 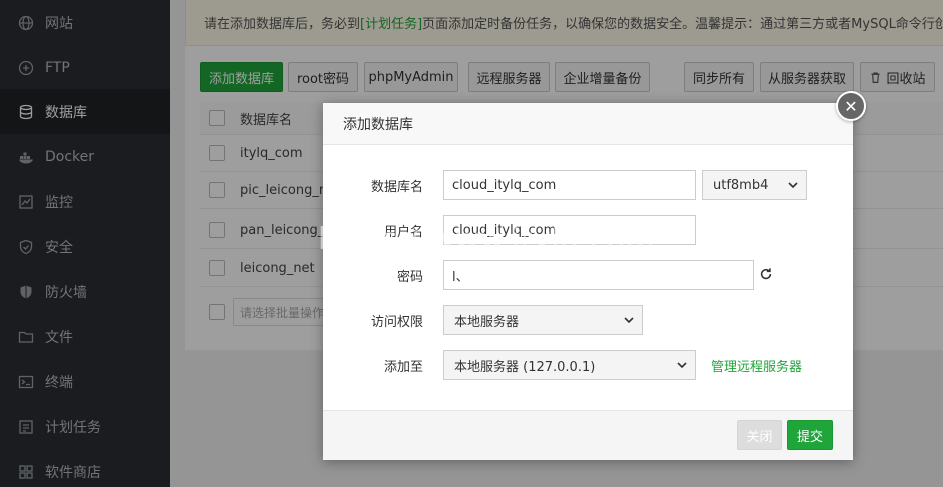 What do you see at coordinates (766, 274) in the screenshot?
I see `refresh-password-icon` at bounding box center [766, 274].